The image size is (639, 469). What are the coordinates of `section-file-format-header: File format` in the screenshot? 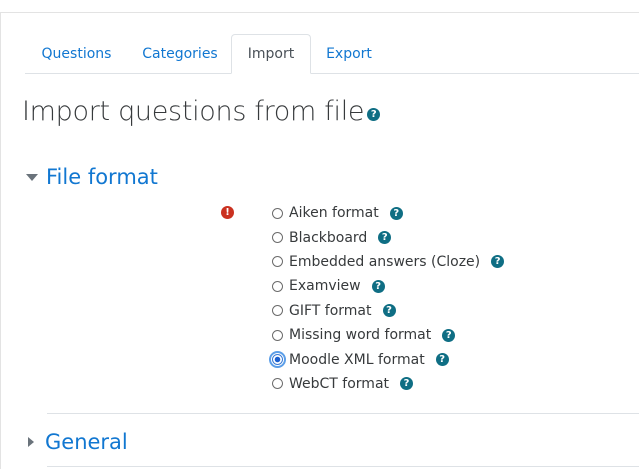 It's located at (92, 177).